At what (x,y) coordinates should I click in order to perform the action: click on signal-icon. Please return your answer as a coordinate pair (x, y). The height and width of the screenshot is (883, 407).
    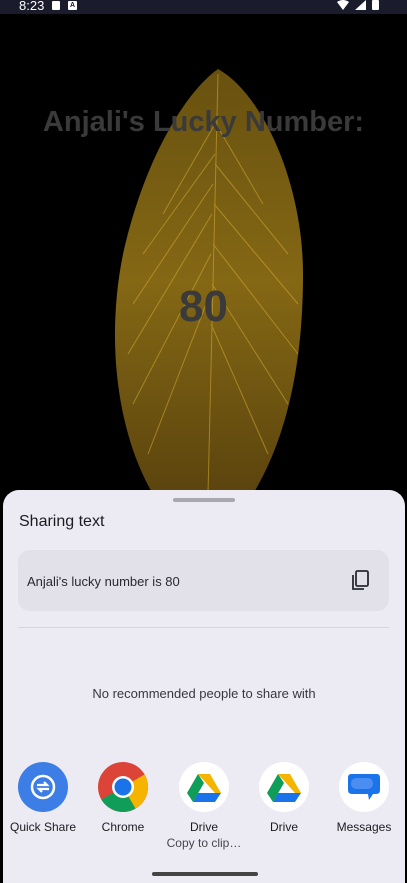
    Looking at the image, I should click on (360, 5).